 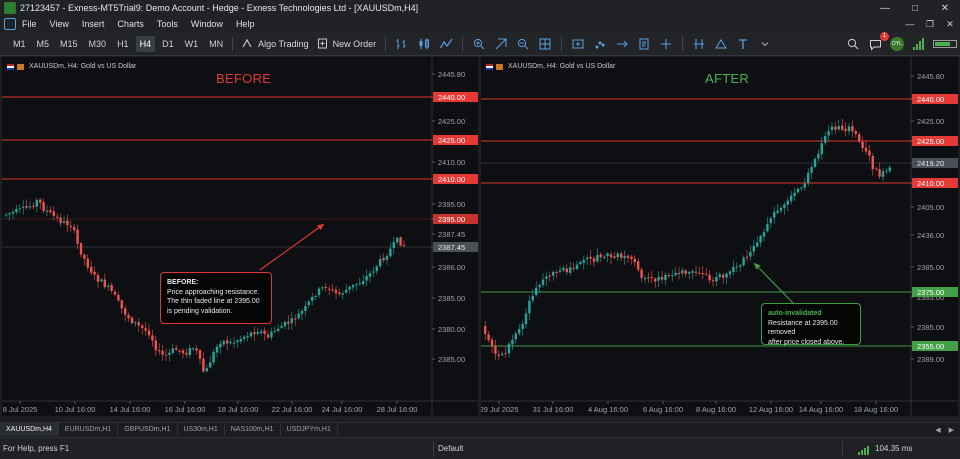 I want to click on auto-scroll-icon, so click(x=578, y=44).